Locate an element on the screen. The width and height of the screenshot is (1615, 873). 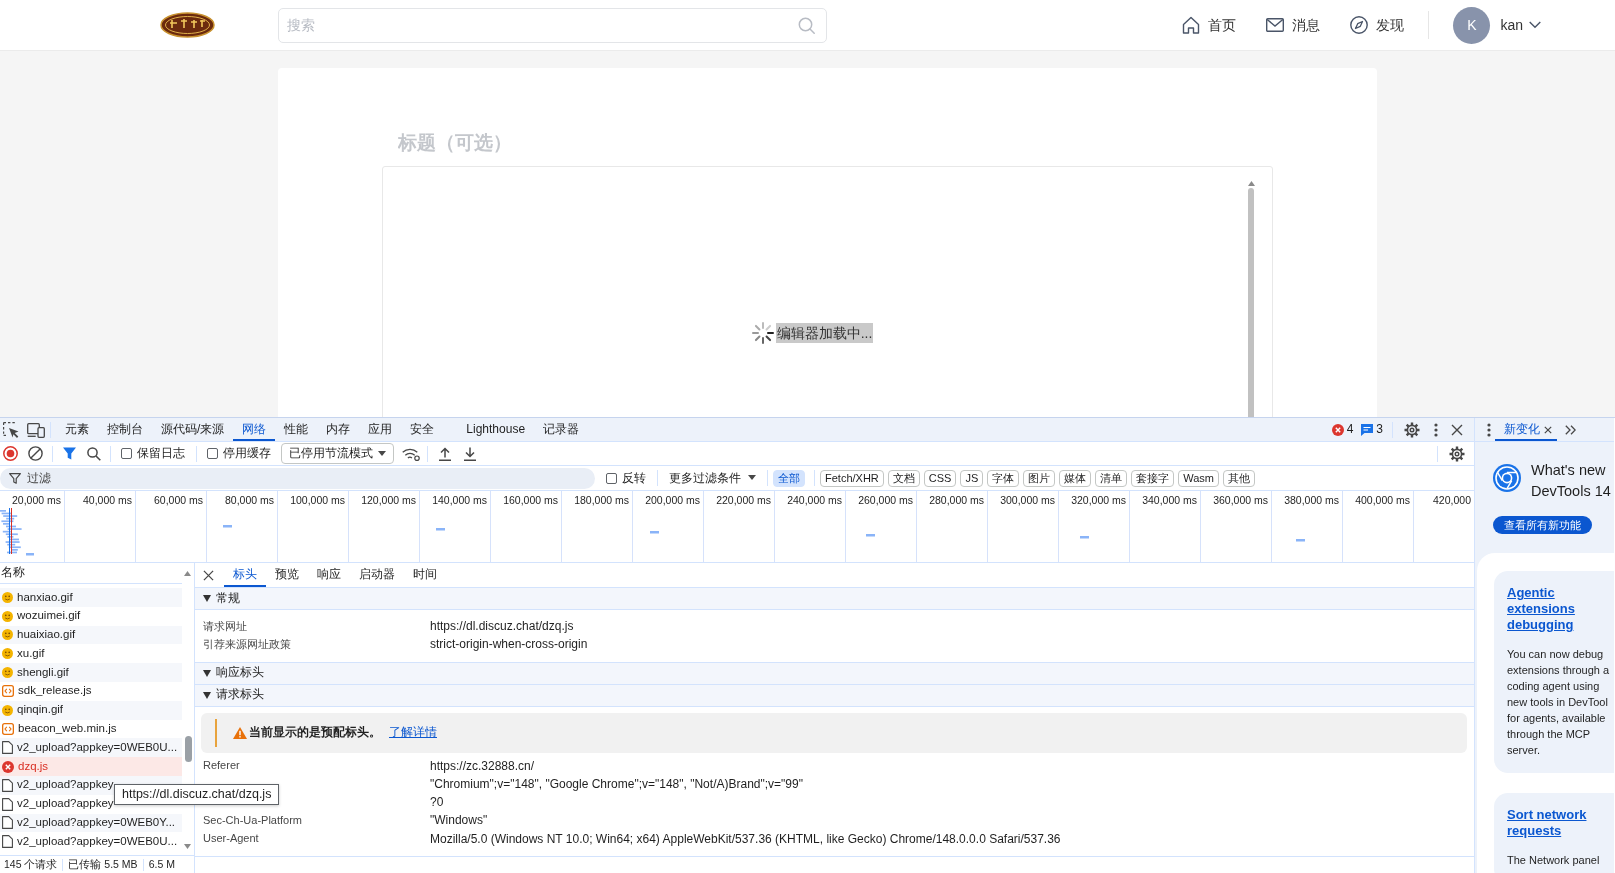
tick-label: 240,000 ms is located at coordinates (814, 500).